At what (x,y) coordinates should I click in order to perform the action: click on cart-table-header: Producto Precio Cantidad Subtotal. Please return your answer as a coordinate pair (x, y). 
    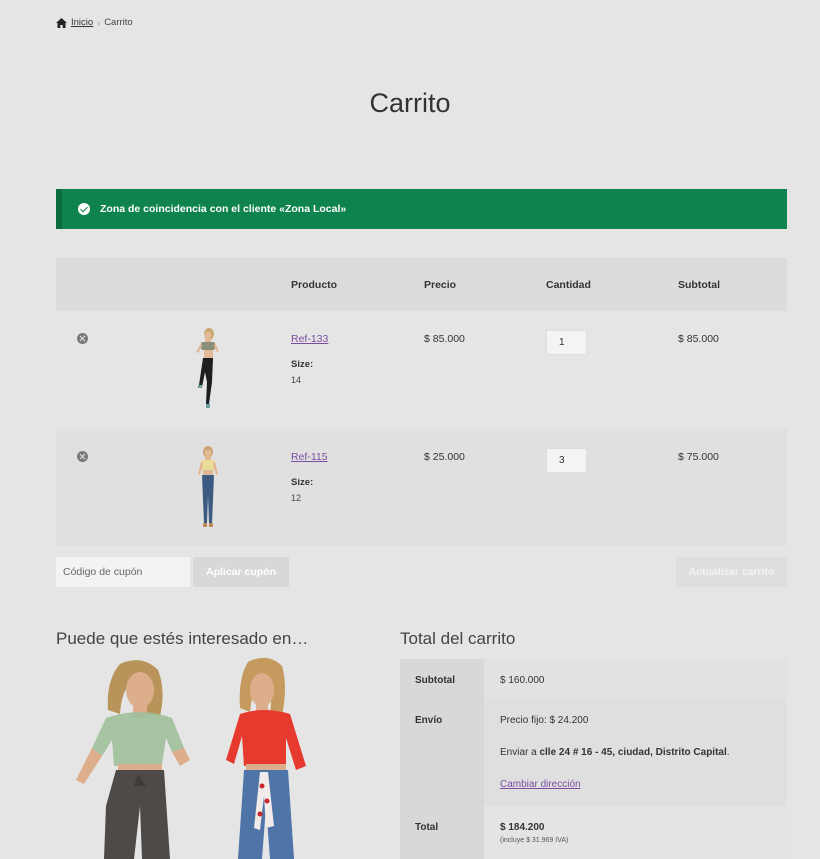
    Looking at the image, I should click on (421, 284).